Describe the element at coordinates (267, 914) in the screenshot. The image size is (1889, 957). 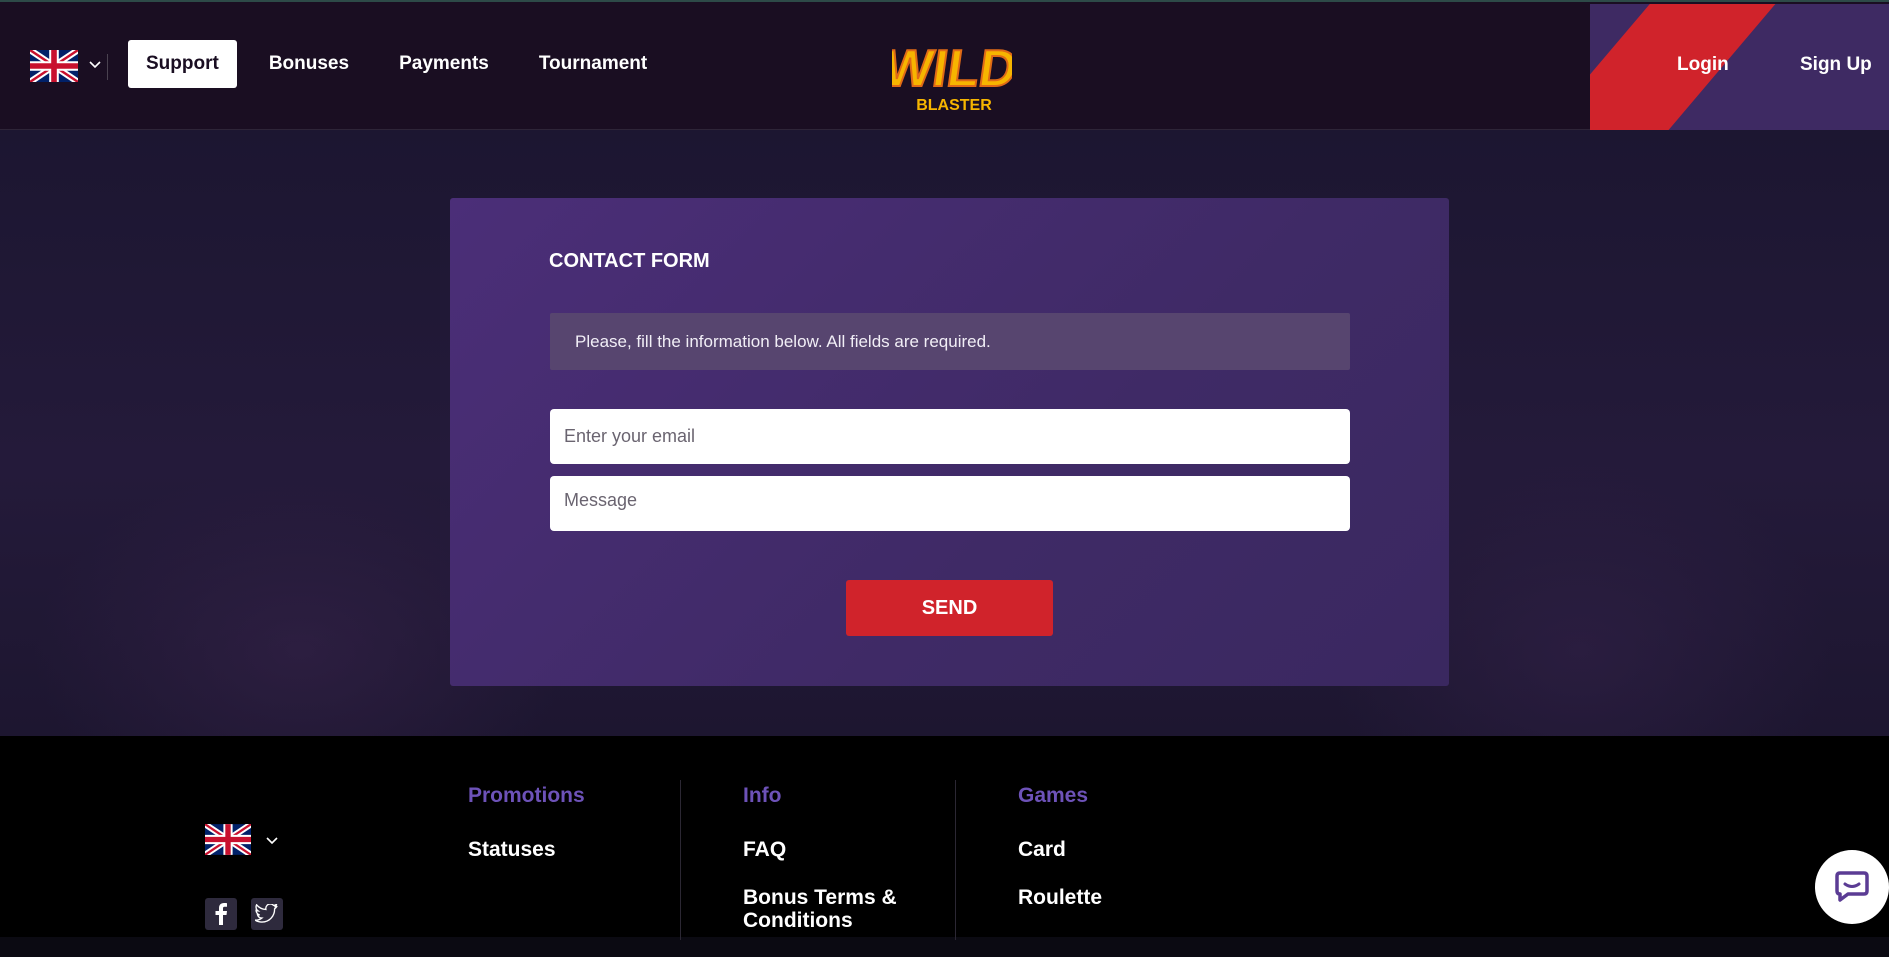
I see `twitter-icon` at that location.